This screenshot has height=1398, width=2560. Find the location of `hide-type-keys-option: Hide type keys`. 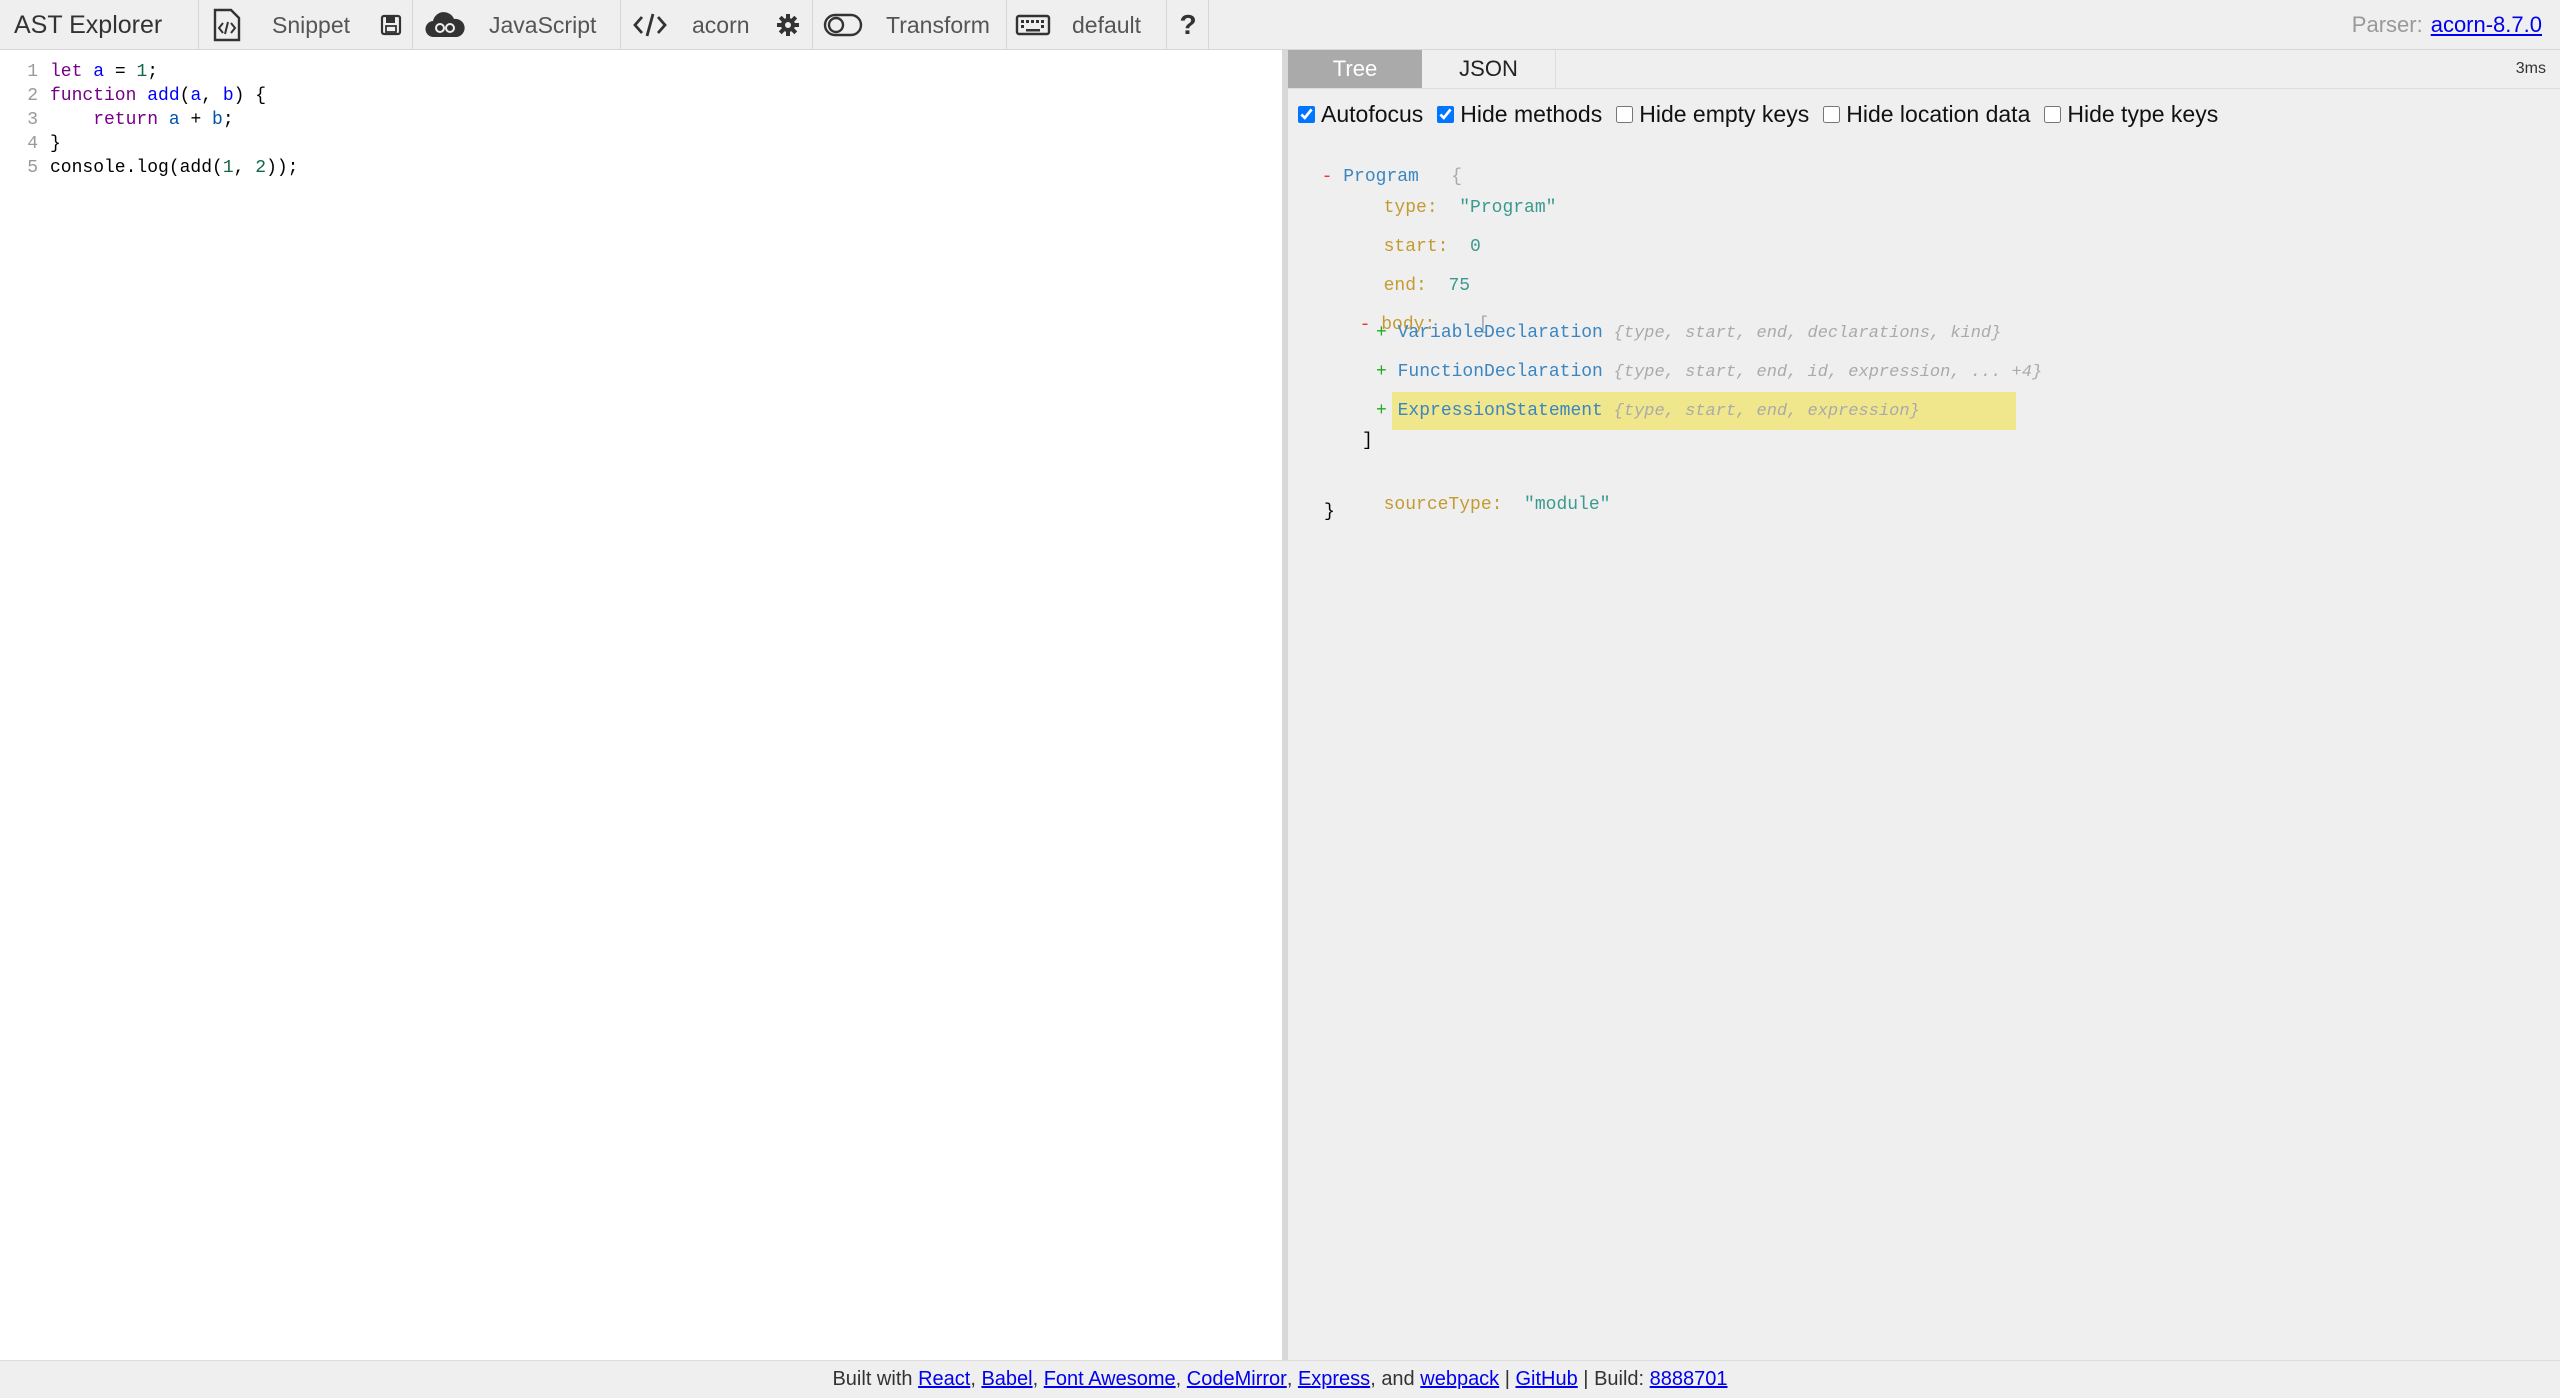

hide-type-keys-option: Hide type keys is located at coordinates (2131, 114).